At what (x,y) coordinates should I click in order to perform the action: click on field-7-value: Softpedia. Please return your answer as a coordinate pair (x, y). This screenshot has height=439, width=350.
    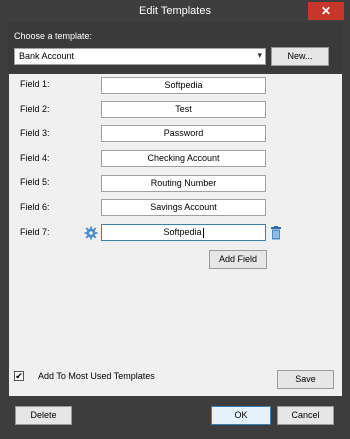
    Looking at the image, I should click on (182, 232).